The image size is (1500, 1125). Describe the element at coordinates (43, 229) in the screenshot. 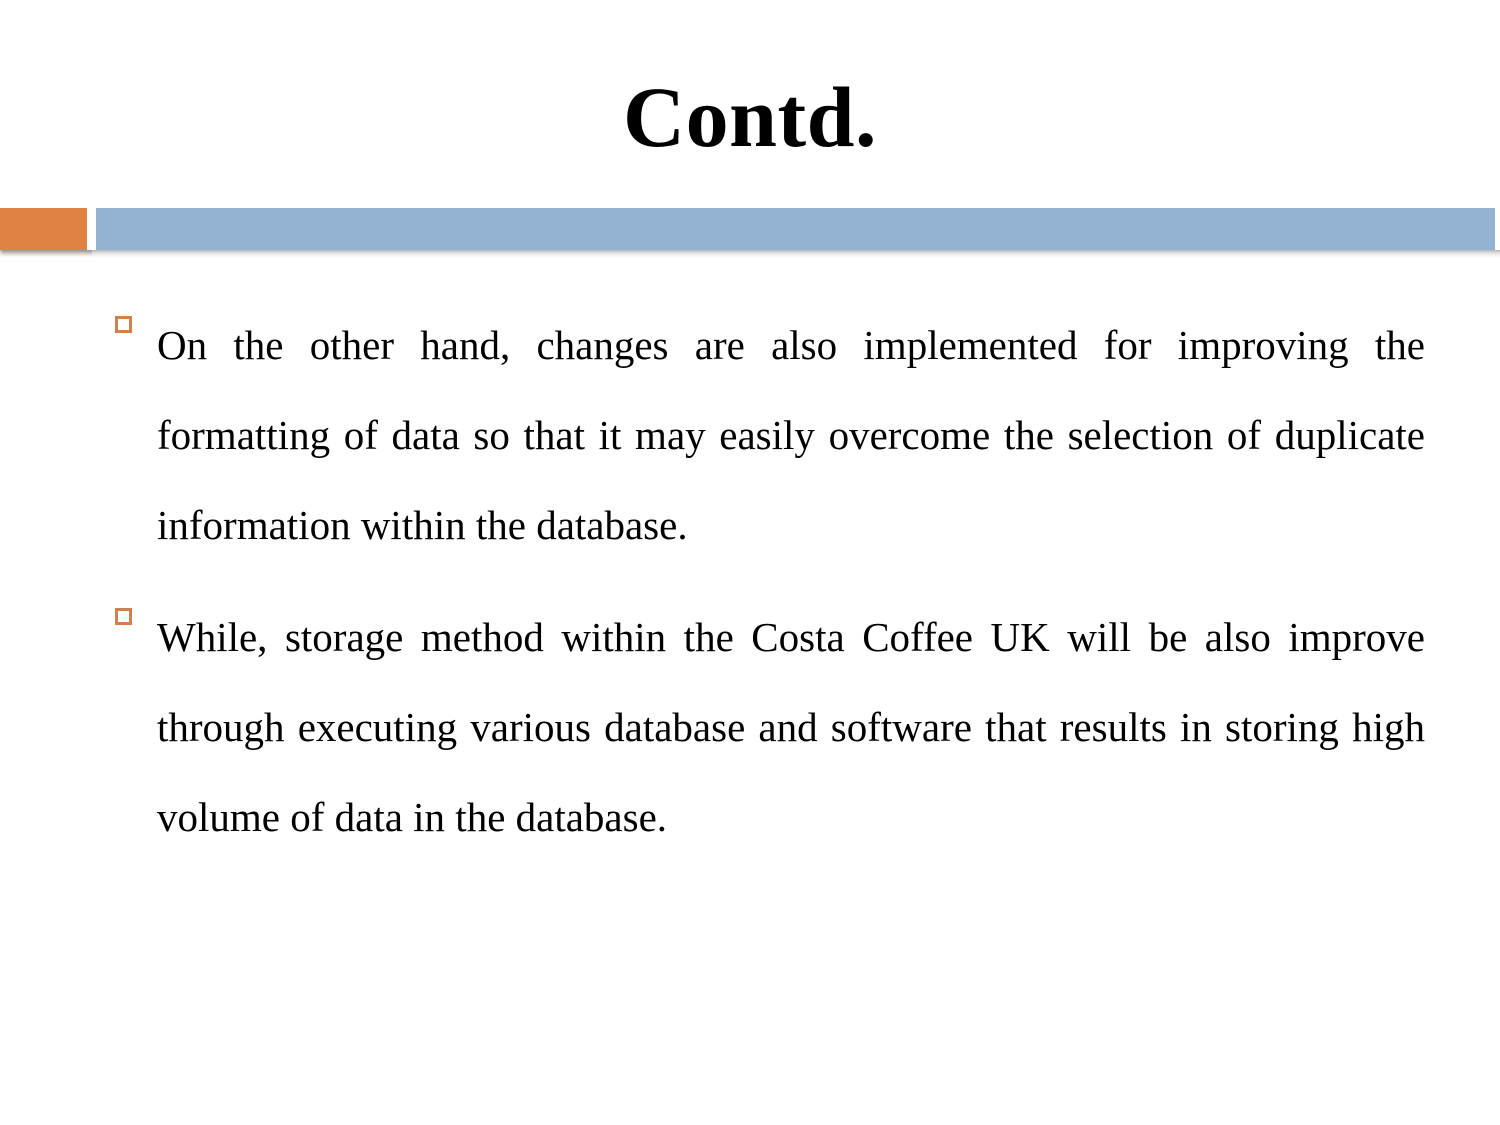

I see `divider-accent-block` at that location.